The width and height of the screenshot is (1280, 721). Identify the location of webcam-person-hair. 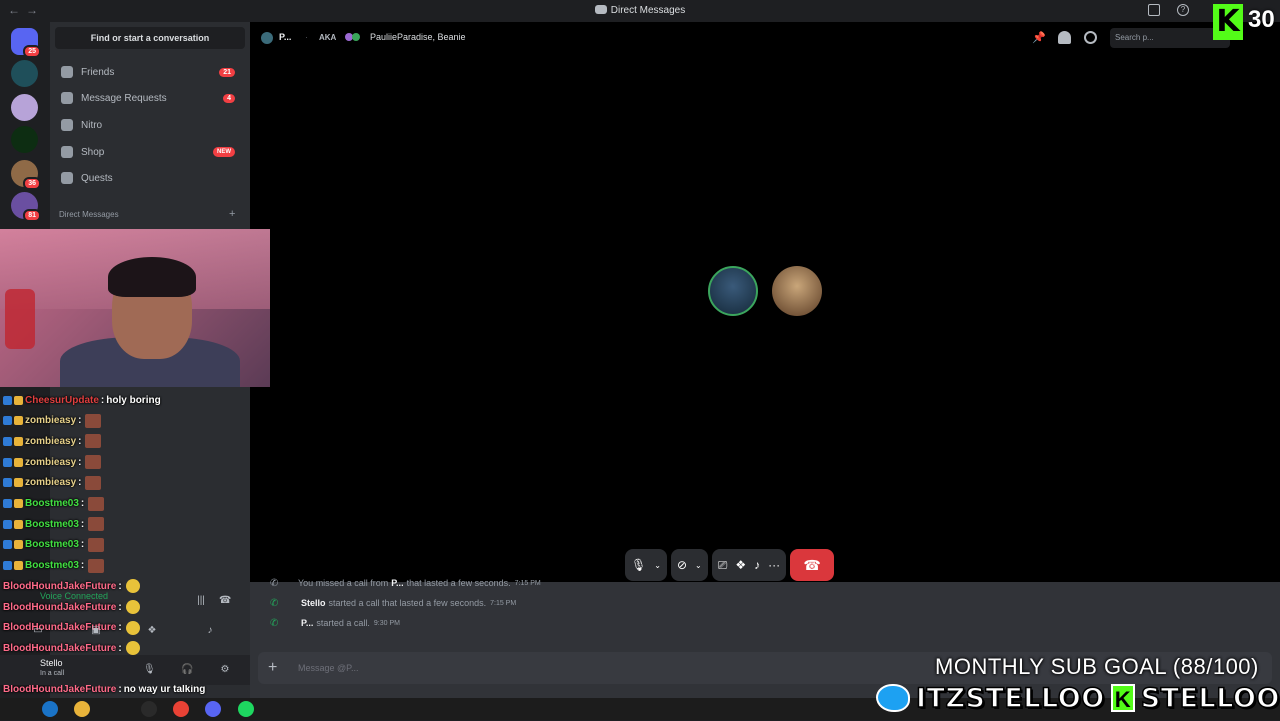
(152, 277).